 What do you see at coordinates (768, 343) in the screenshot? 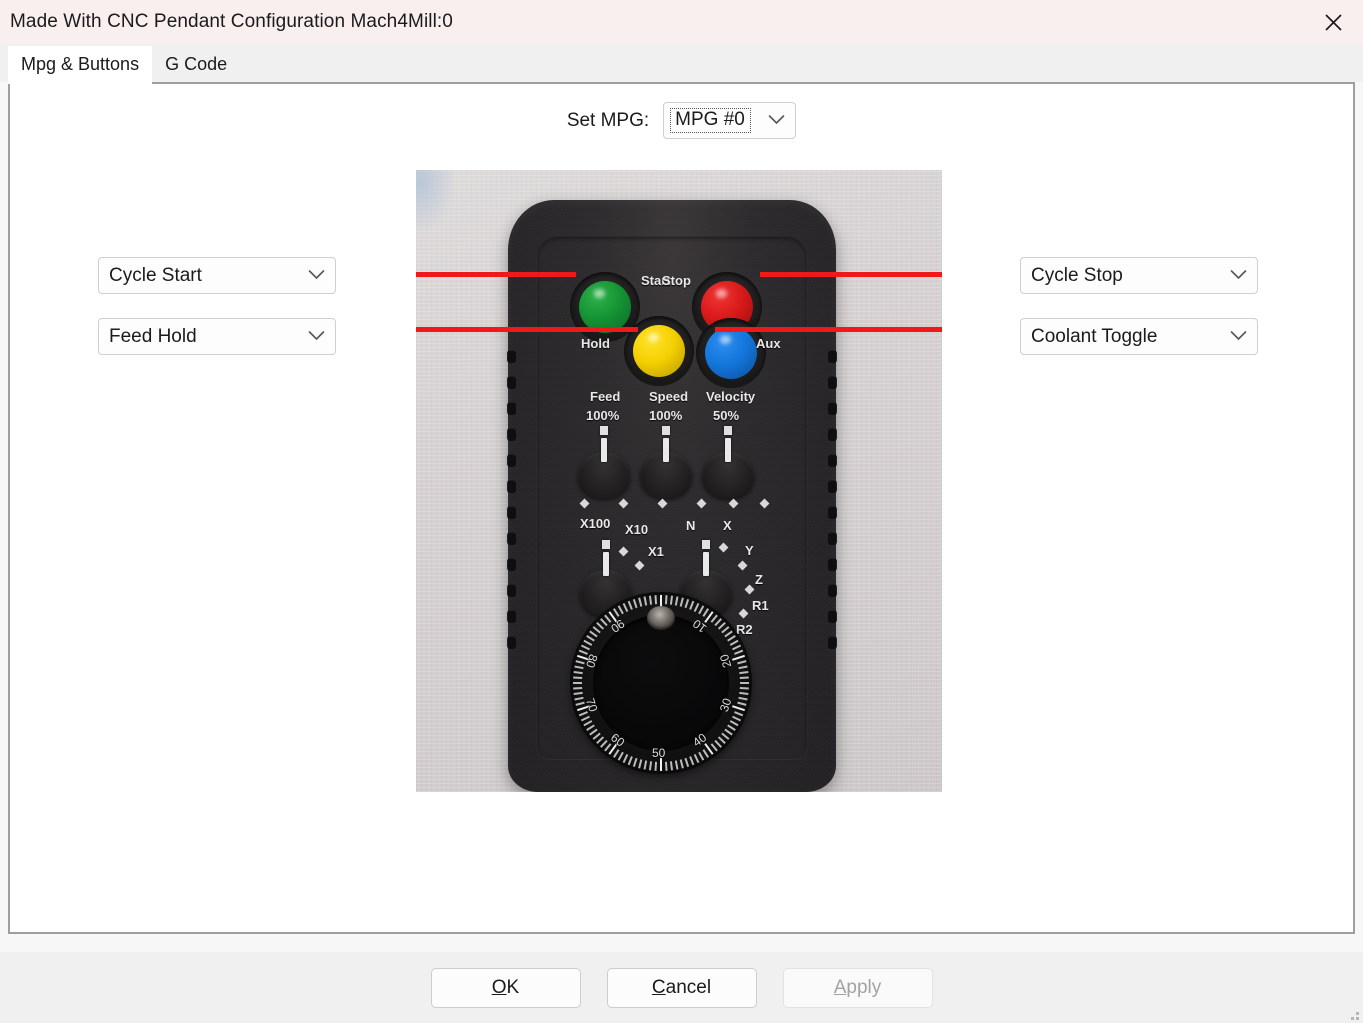
I see `aux-button-label: Aux` at bounding box center [768, 343].